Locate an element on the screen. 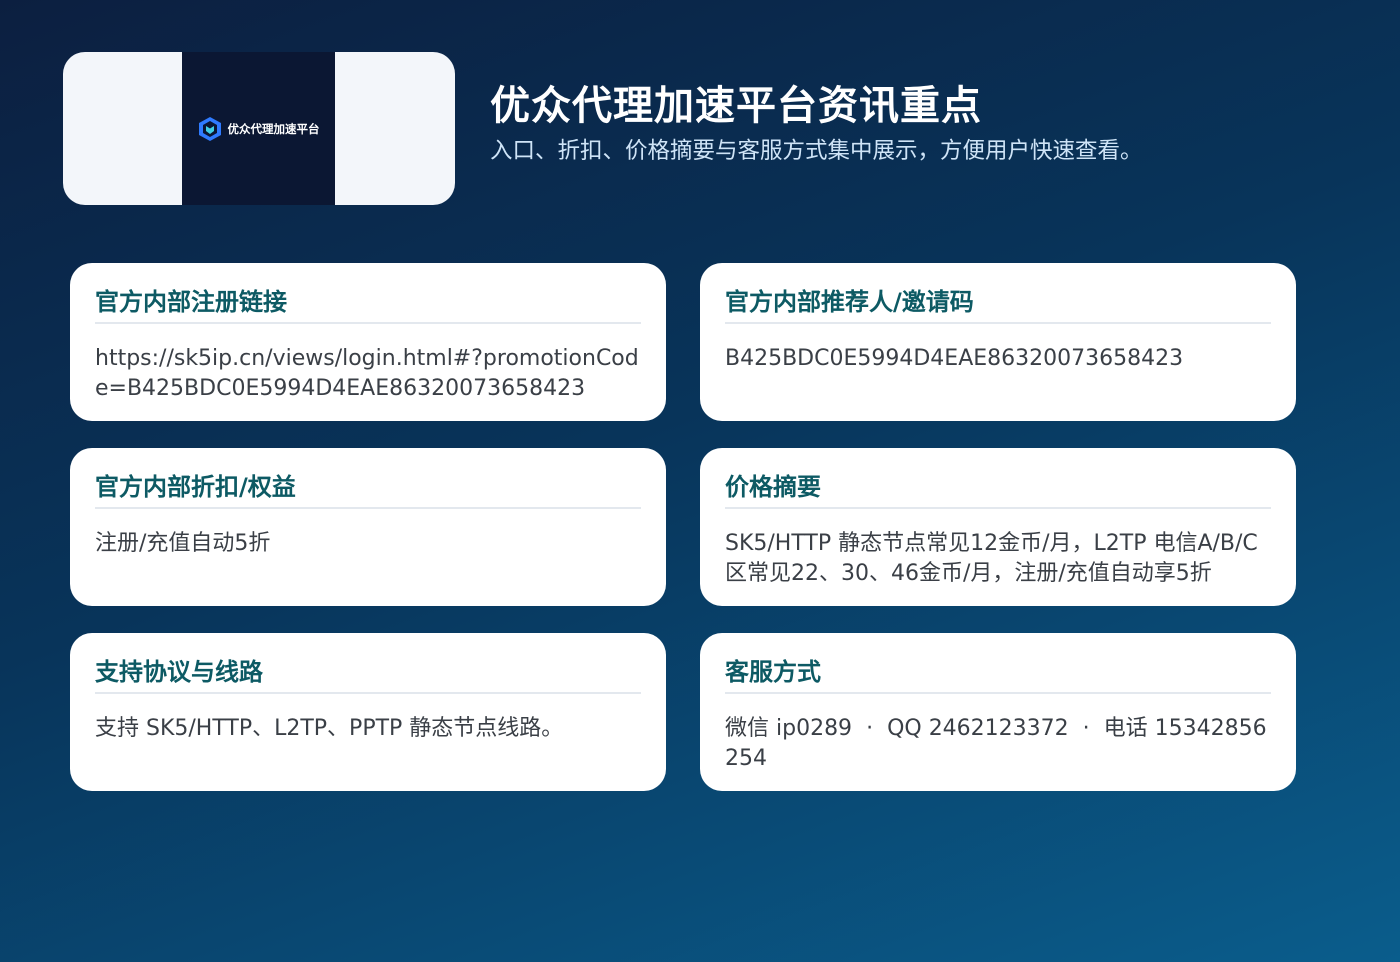  contact-line: 微信 ip0289 · QQ 2462123372 · 电话 15342856254 is located at coordinates (998, 744).